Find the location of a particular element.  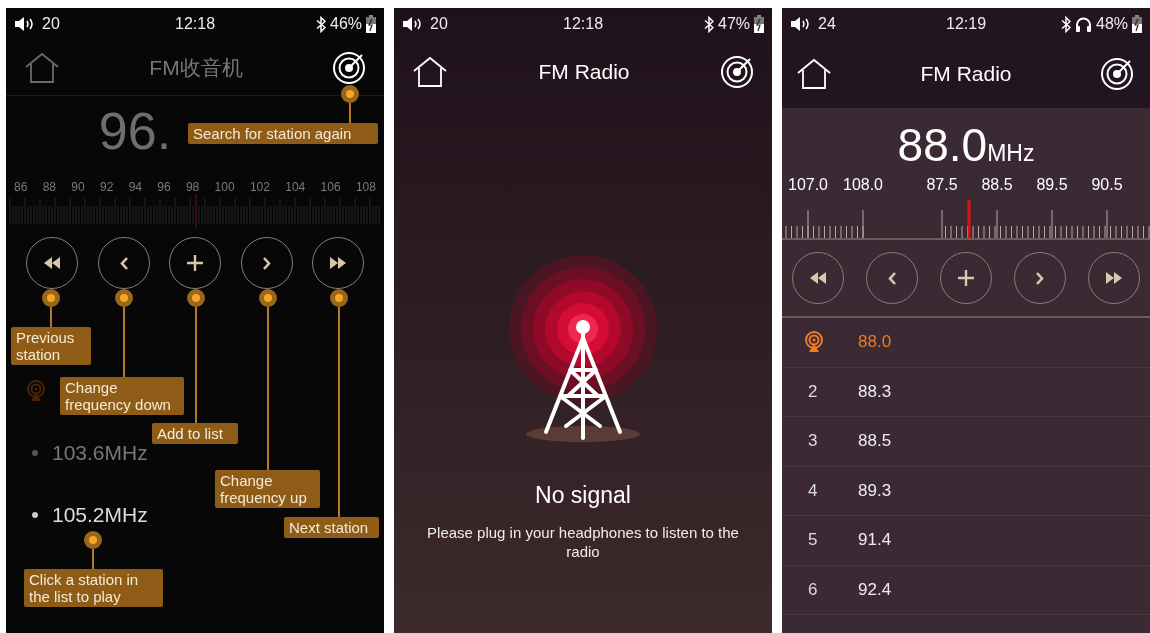

scale-label: 94 is located at coordinates (135, 187).